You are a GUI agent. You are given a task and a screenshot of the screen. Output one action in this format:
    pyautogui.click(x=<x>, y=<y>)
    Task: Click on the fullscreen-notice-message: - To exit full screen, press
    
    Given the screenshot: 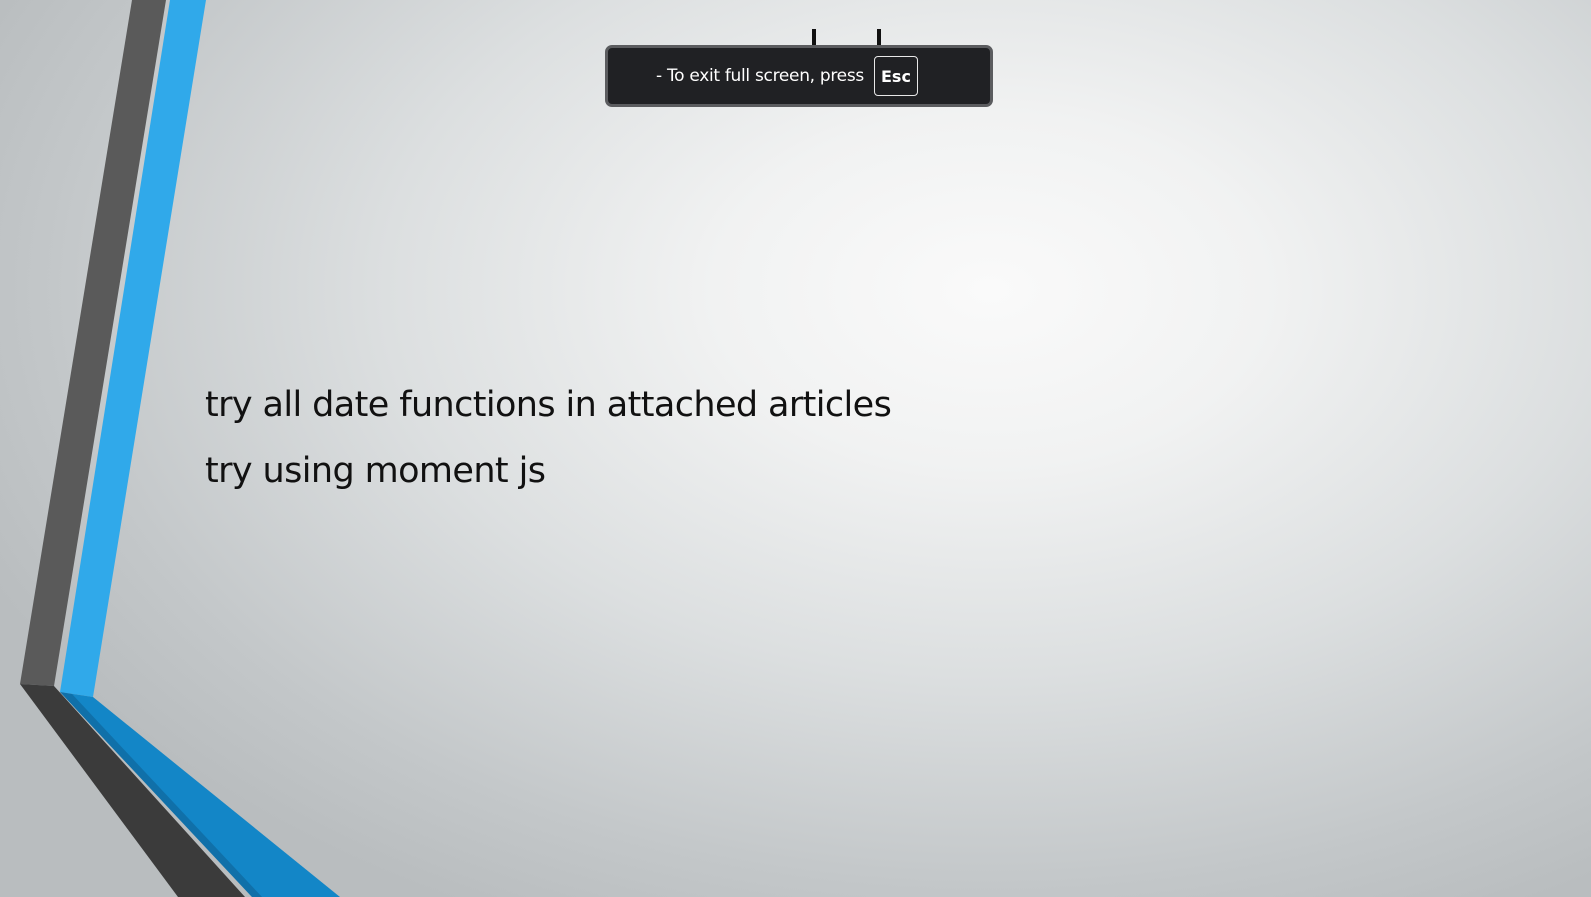 What is the action you would take?
    pyautogui.click(x=760, y=76)
    